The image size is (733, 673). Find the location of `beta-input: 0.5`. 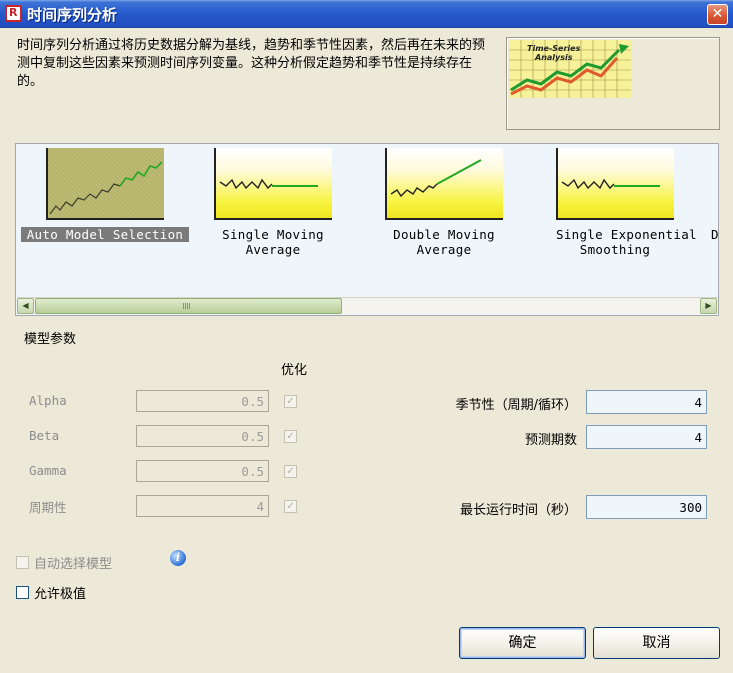

beta-input: 0.5 is located at coordinates (202, 436).